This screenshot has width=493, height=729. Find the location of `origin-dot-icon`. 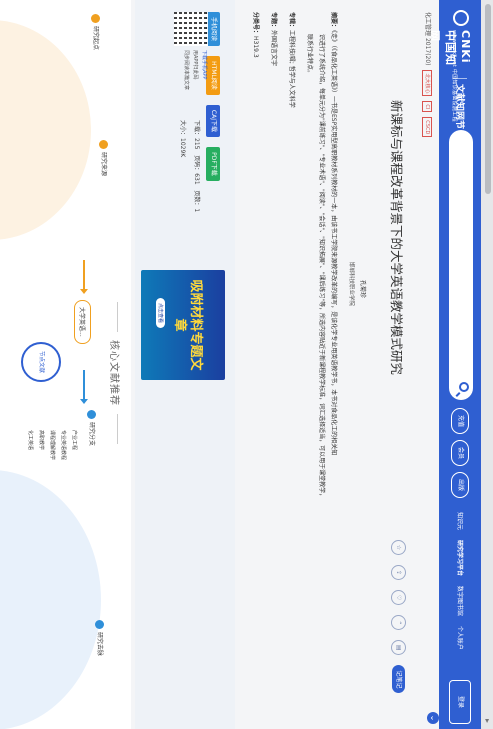

origin-dot-icon is located at coordinates (95, 18).